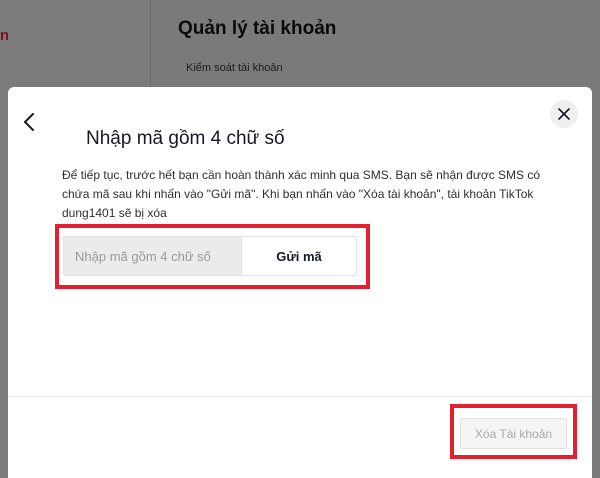 This screenshot has width=600, height=478. Describe the element at coordinates (4, 35) in the screenshot. I see `sidebar-accent-text: n` at that location.